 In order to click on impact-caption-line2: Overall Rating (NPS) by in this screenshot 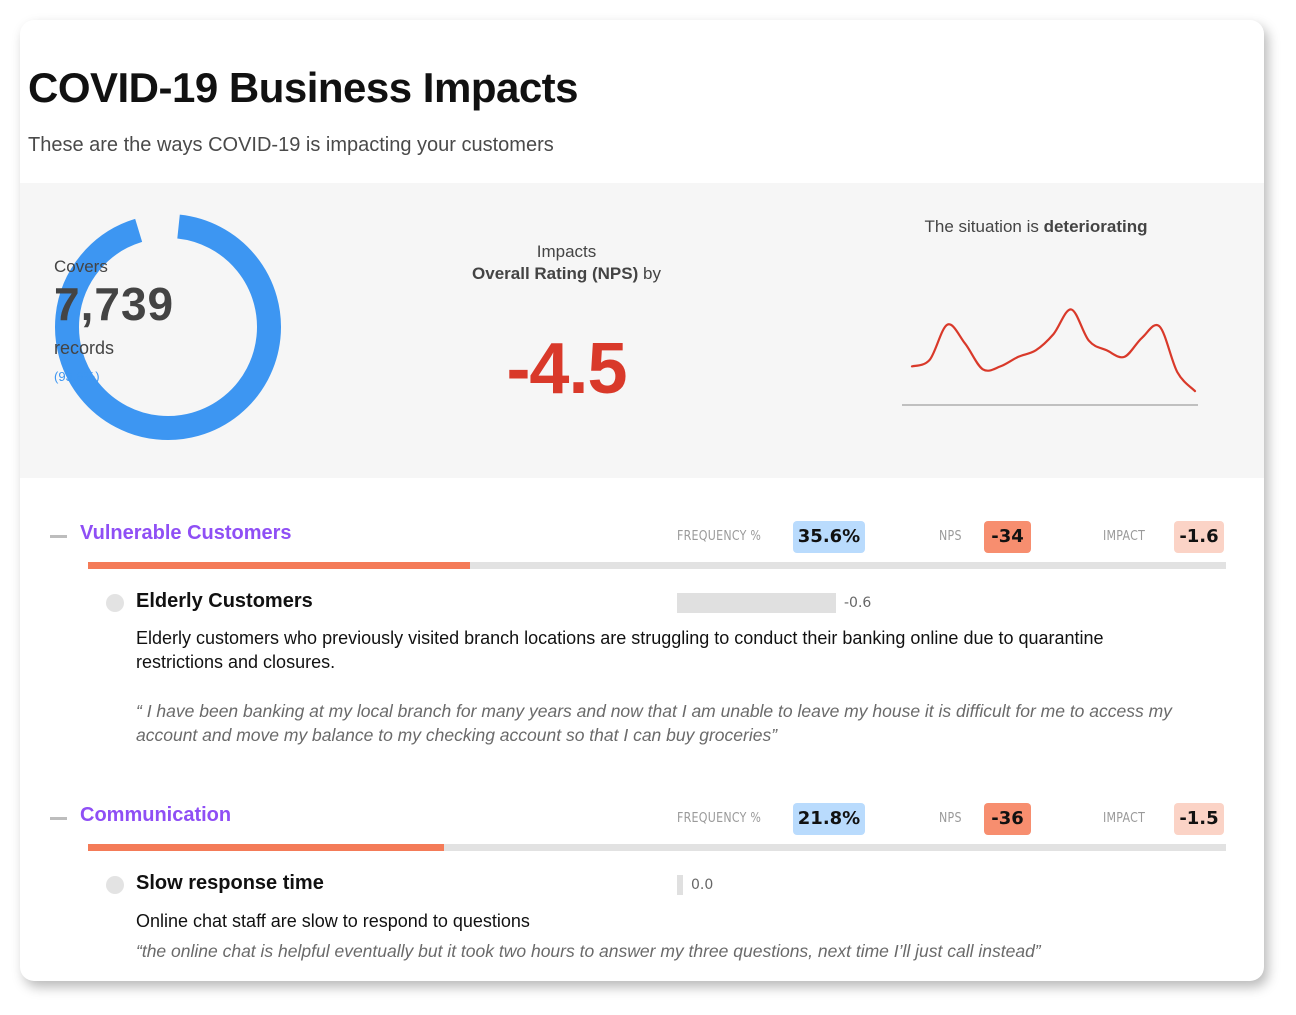, I will do `click(566, 274)`.